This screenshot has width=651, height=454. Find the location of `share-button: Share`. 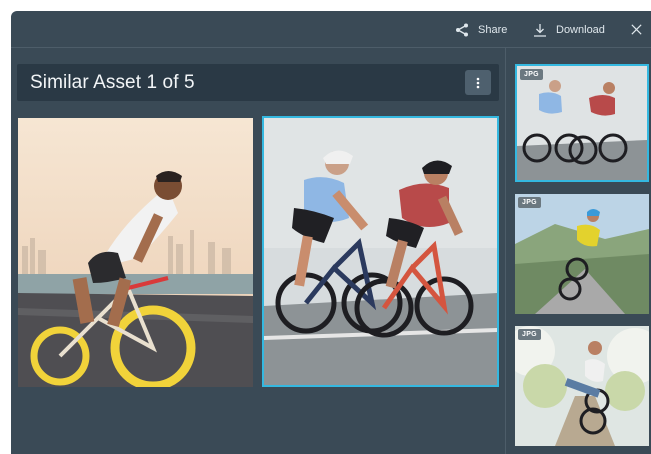

share-button: Share is located at coordinates (481, 29).